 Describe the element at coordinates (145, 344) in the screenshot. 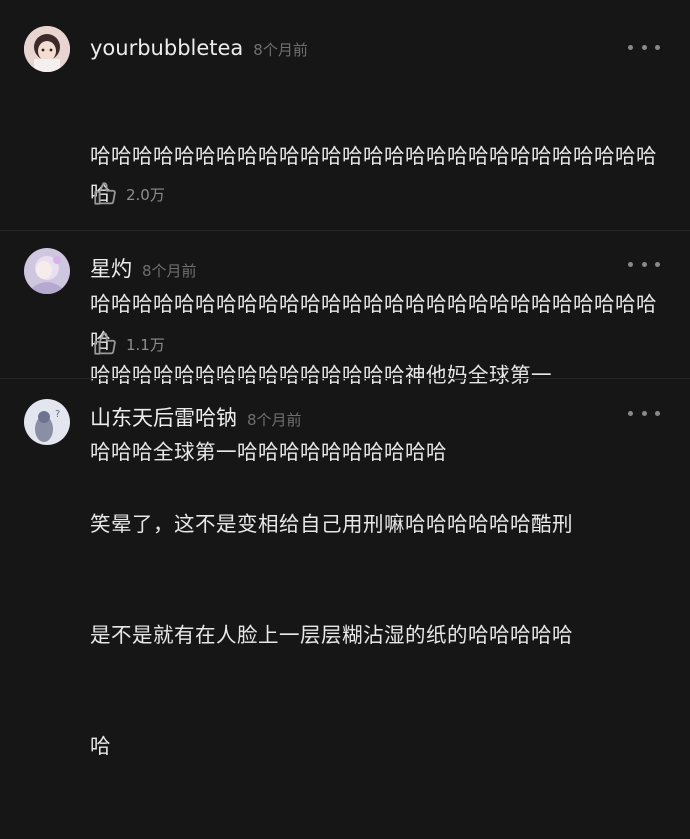

I see `like-count: 1.1万` at that location.